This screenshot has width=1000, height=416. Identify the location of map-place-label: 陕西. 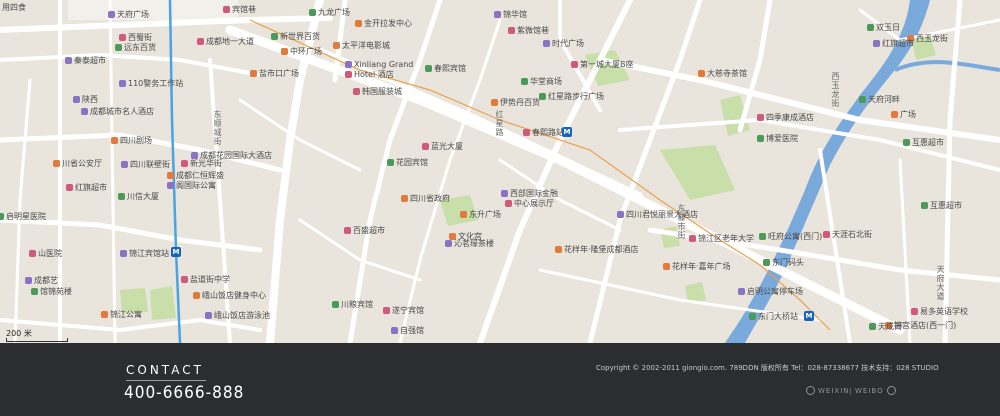
(90, 100).